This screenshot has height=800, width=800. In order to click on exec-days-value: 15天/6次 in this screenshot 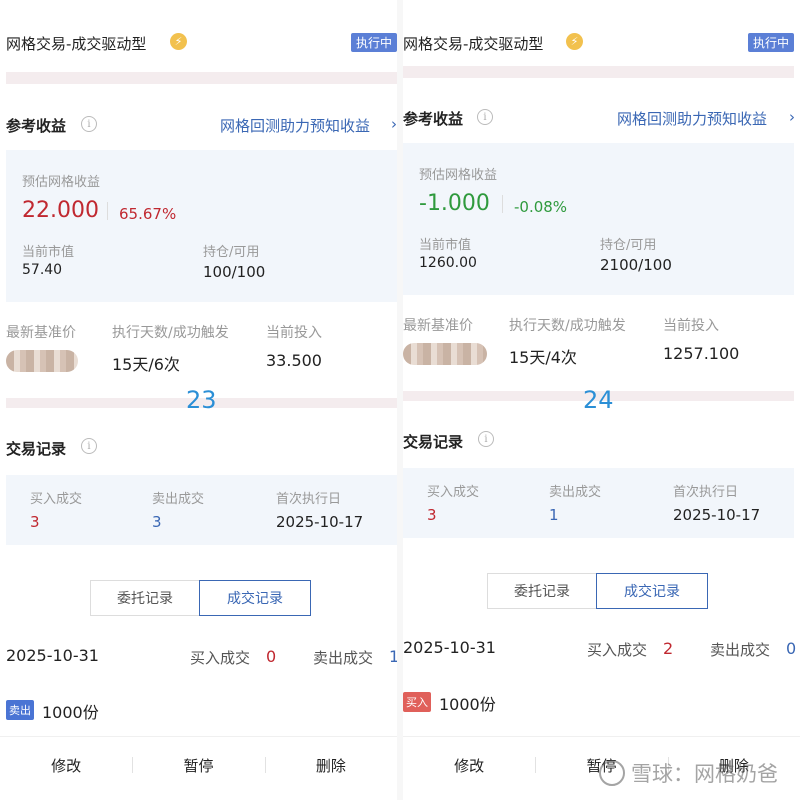, I will do `click(146, 364)`.